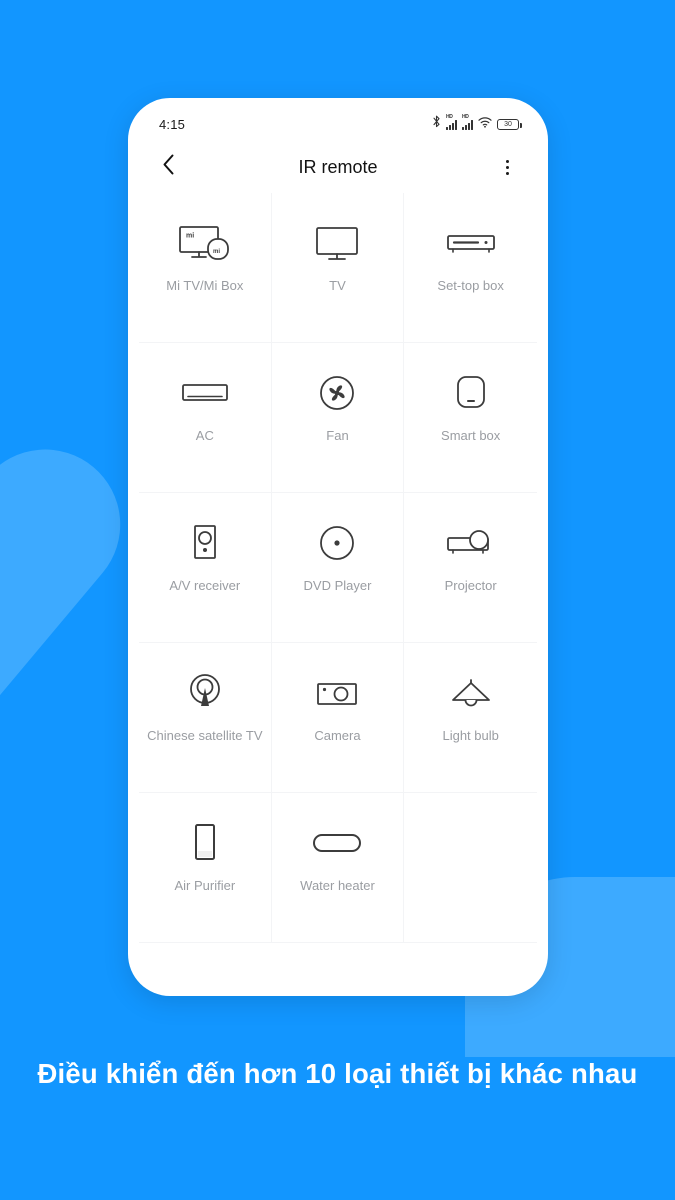 Image resolution: width=675 pixels, height=1200 pixels. I want to click on device-cell-light-bulb: Light bulb, so click(470, 718).